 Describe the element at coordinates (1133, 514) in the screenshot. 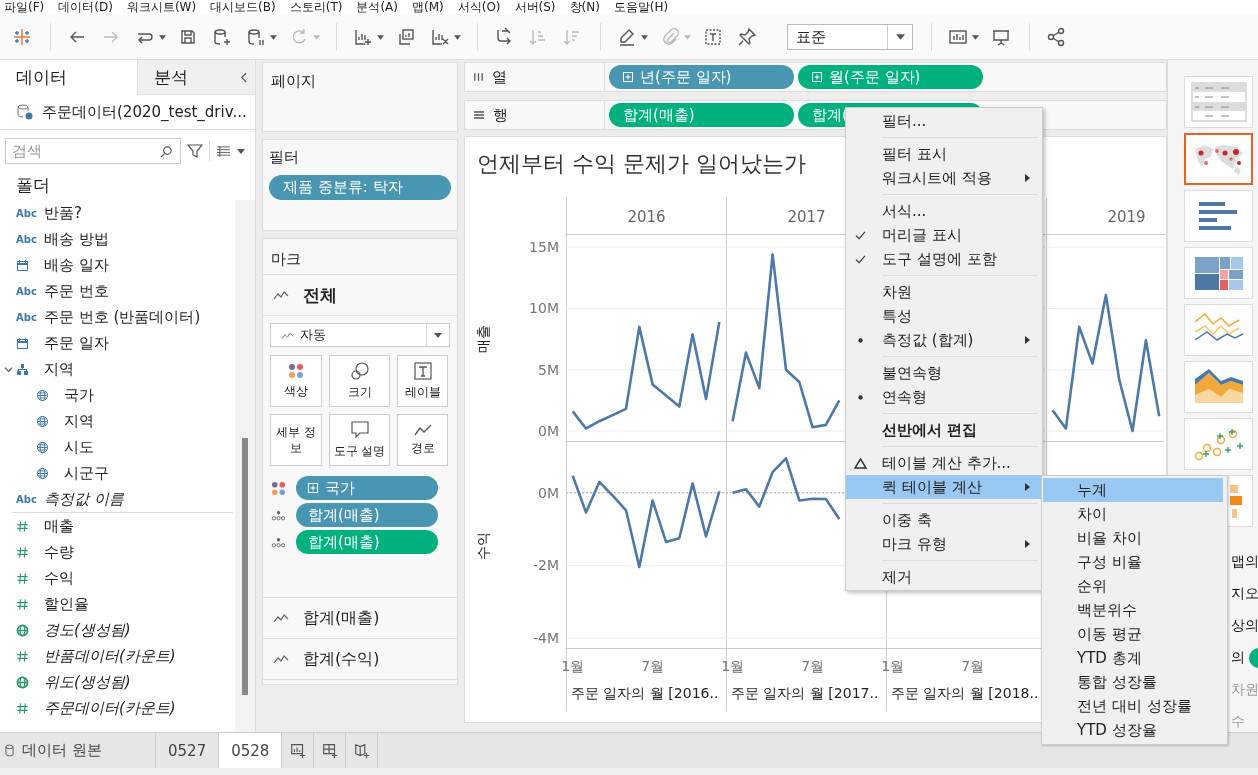

I see `menu-item: 차이` at that location.